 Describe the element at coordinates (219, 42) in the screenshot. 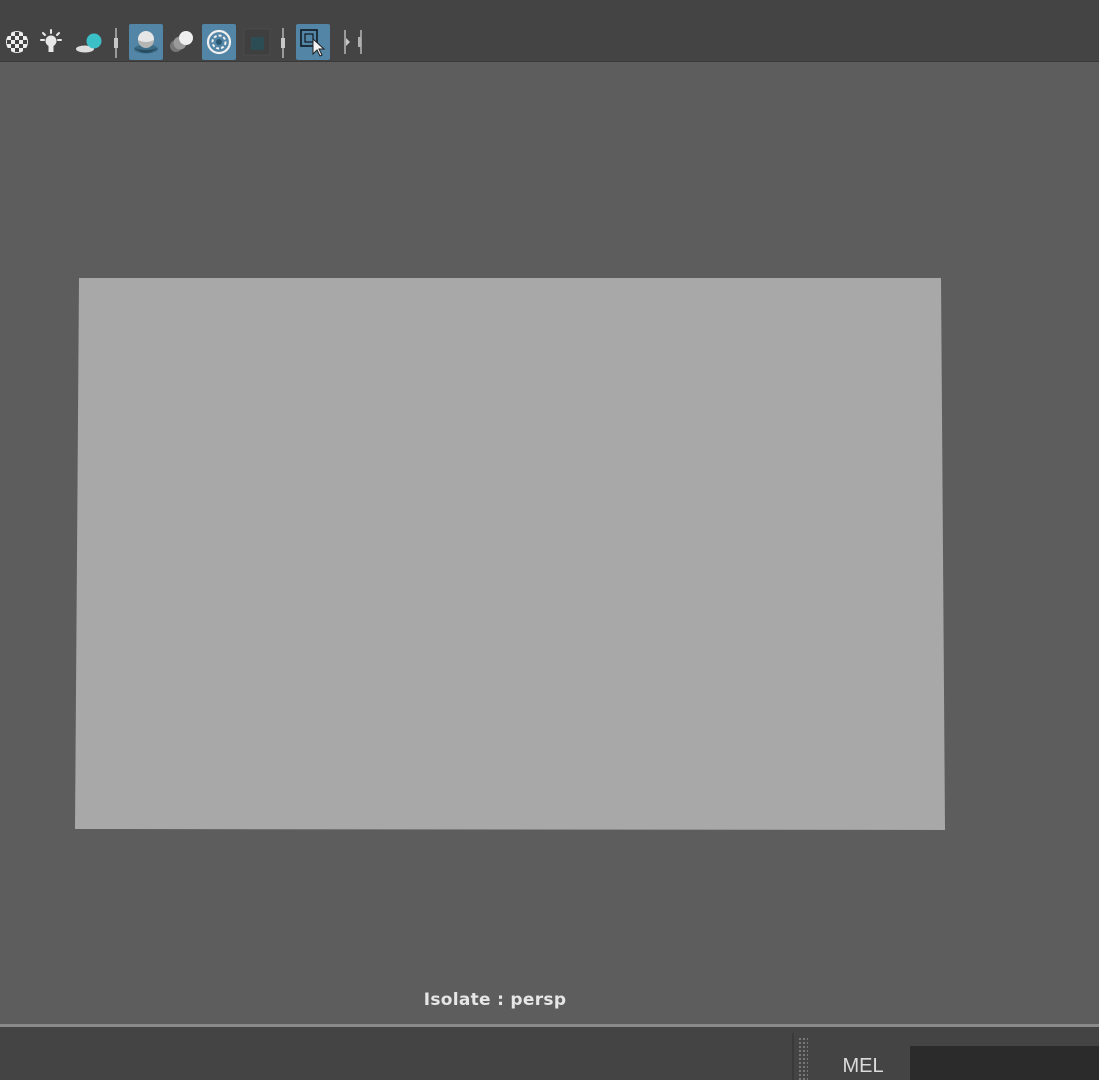

I see `anti-aliasing-icon` at that location.